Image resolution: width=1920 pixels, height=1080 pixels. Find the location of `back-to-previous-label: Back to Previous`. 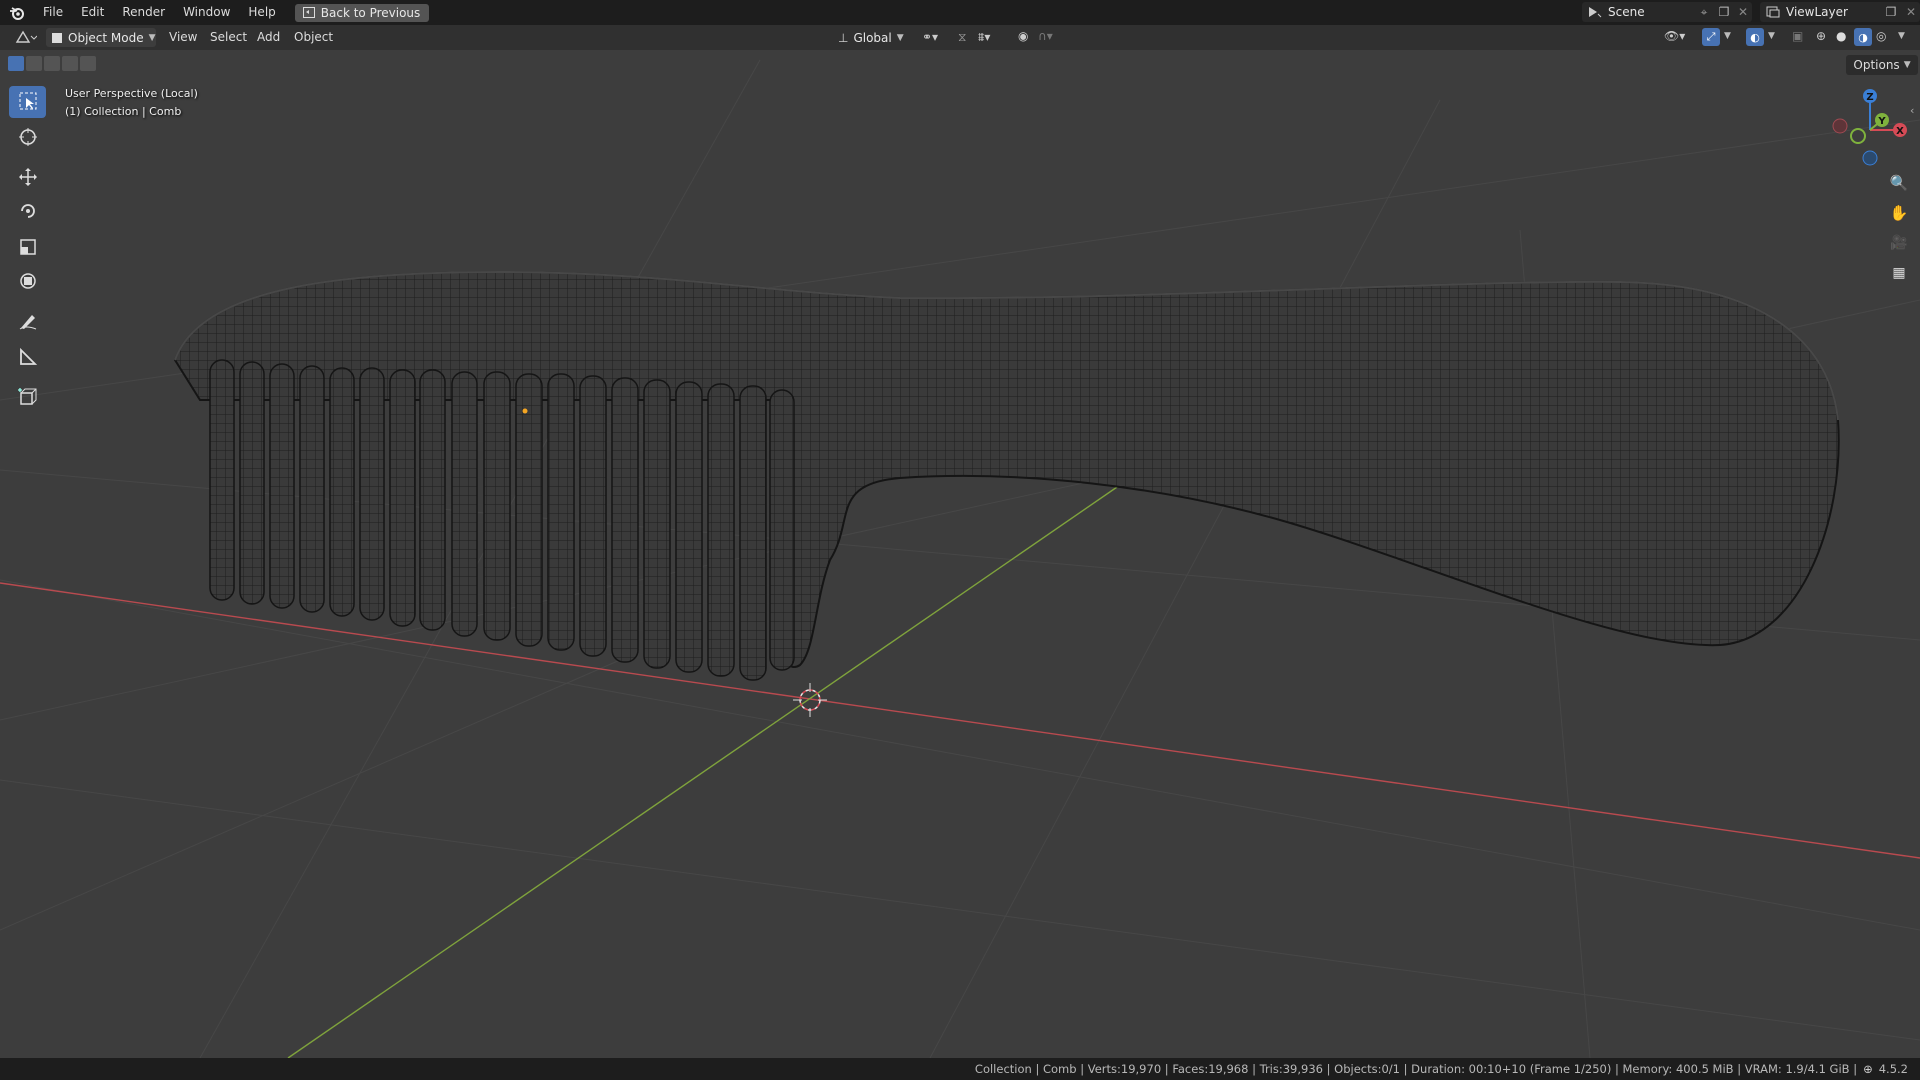

back-to-previous-label: Back to Previous is located at coordinates (370, 12).